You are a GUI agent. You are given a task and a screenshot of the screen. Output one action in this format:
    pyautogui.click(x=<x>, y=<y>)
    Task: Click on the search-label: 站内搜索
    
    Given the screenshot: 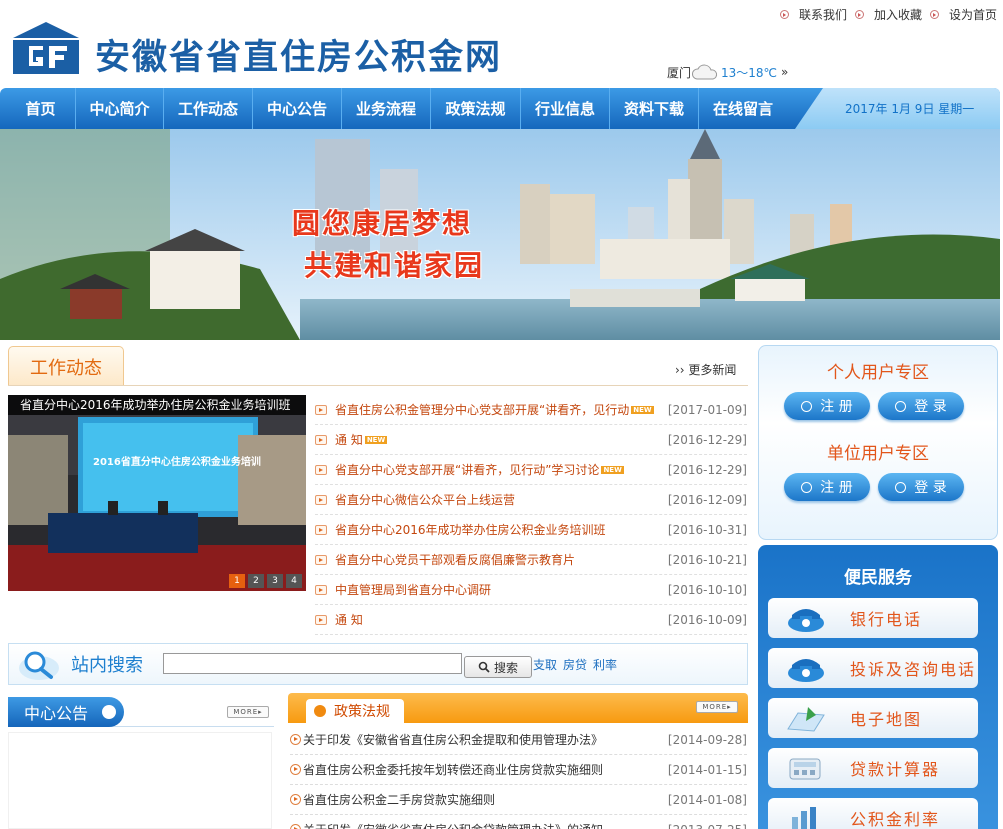 What is the action you would take?
    pyautogui.click(x=107, y=665)
    